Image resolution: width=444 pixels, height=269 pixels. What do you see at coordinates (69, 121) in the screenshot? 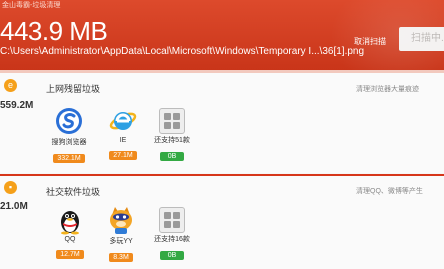
I see `sogou-browser-icon` at bounding box center [69, 121].